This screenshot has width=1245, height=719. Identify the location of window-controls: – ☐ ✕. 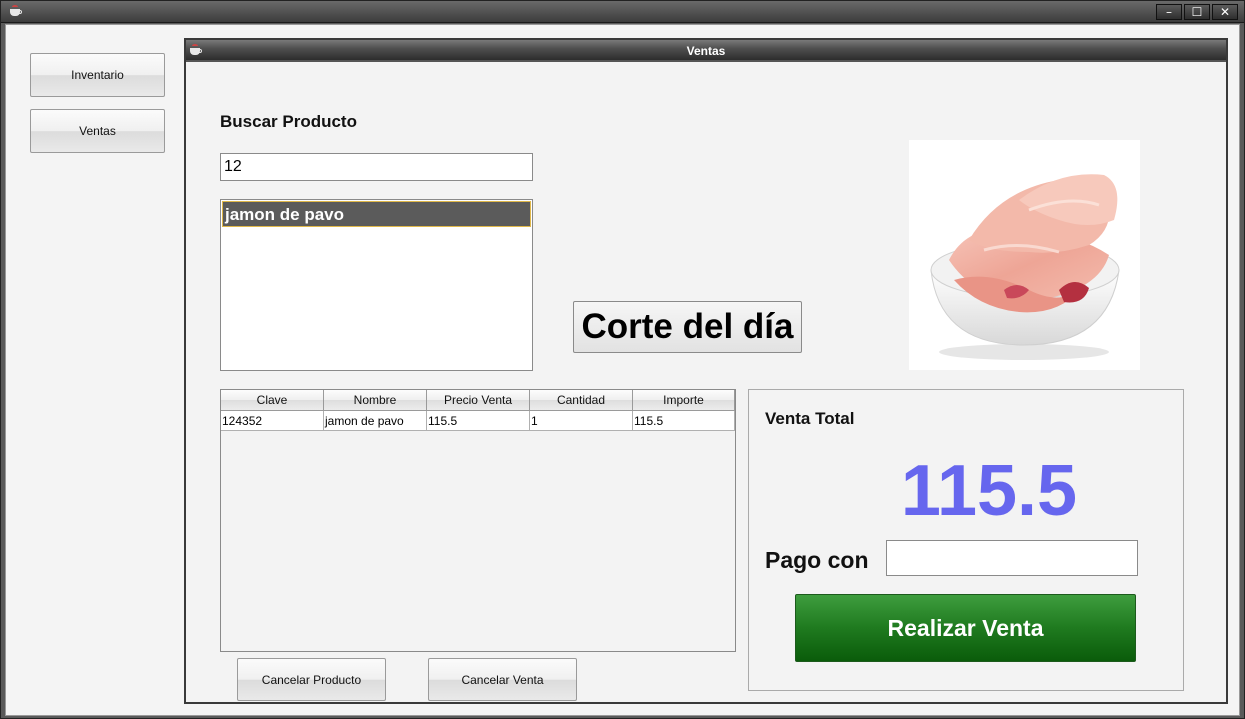
(1197, 12).